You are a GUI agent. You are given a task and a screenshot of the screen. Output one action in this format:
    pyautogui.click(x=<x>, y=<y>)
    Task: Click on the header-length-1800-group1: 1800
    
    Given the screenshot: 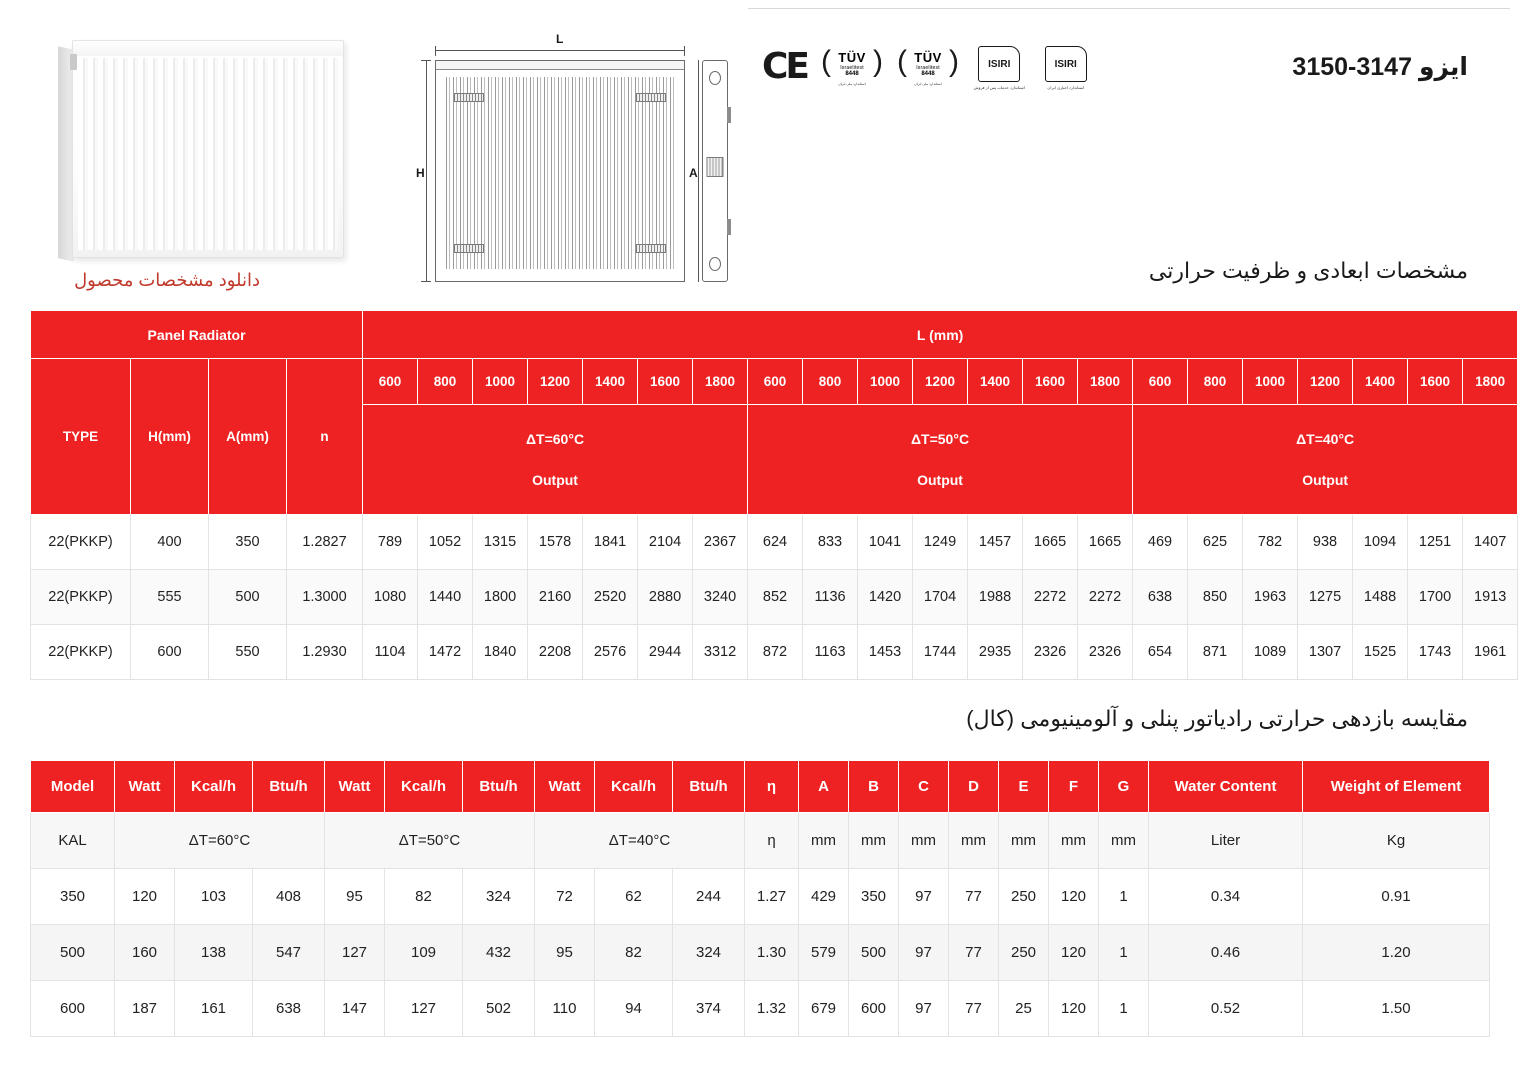 What is the action you would take?
    pyautogui.click(x=720, y=381)
    